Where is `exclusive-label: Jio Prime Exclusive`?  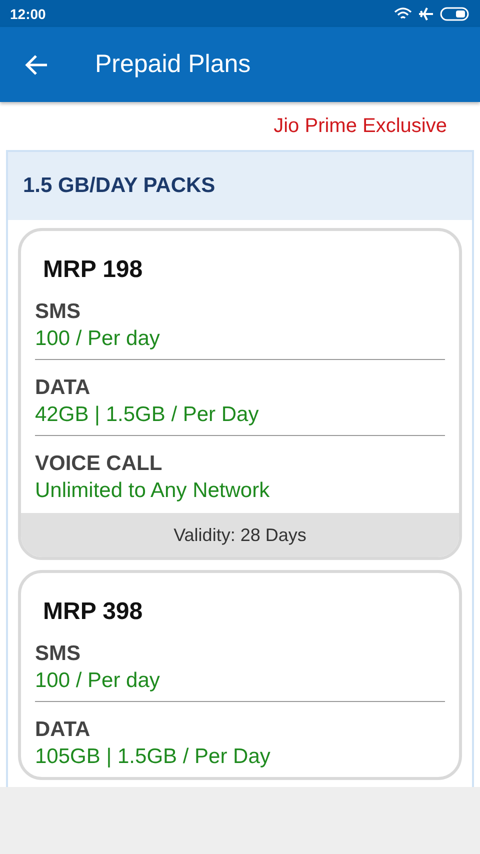 exclusive-label: Jio Prime Exclusive is located at coordinates (360, 126).